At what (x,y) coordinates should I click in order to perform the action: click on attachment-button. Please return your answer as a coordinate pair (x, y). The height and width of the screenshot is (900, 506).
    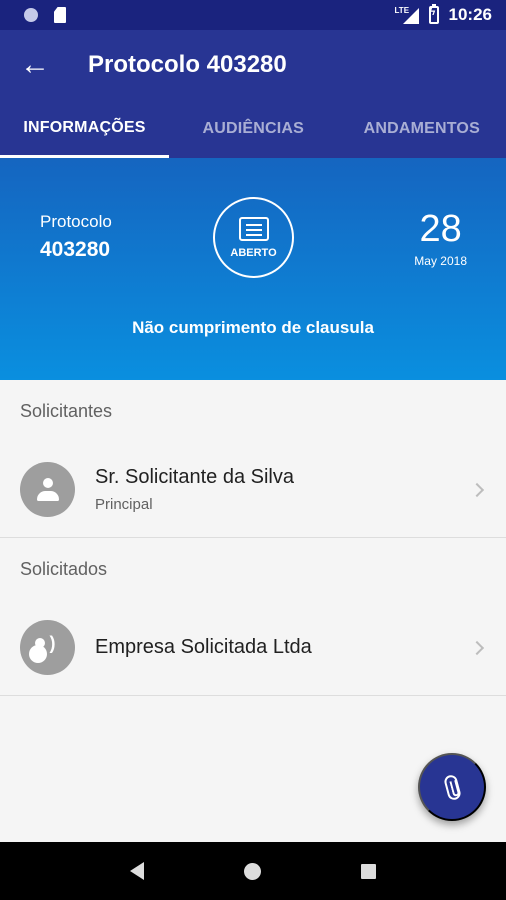
    Looking at the image, I should click on (452, 787).